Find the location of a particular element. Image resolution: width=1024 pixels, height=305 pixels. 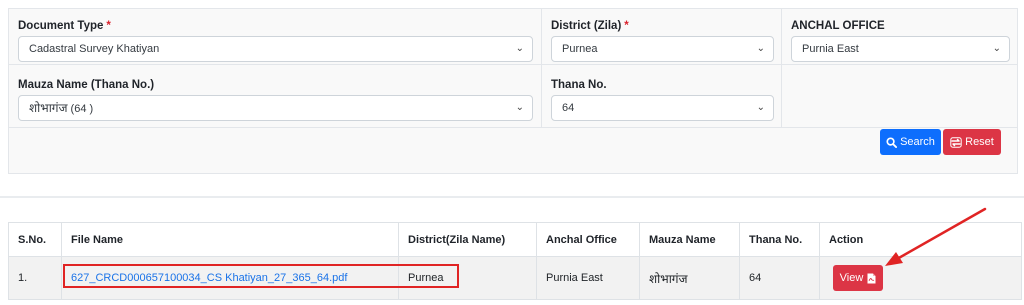

thana-cell: Thana No. 64 ⌄ is located at coordinates (662, 96).